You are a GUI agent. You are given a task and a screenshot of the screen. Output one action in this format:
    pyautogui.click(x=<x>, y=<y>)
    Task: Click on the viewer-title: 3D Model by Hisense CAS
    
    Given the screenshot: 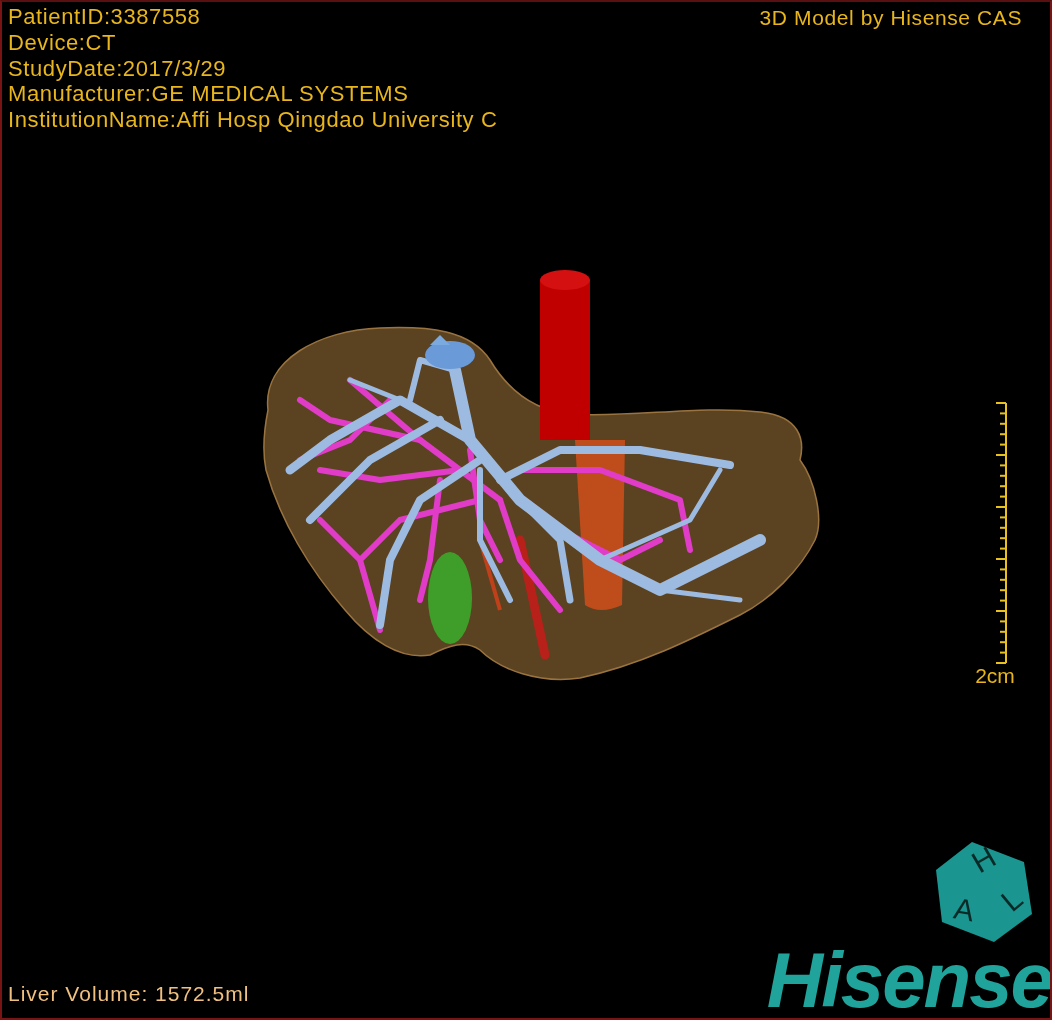 What is the action you would take?
    pyautogui.click(x=890, y=18)
    